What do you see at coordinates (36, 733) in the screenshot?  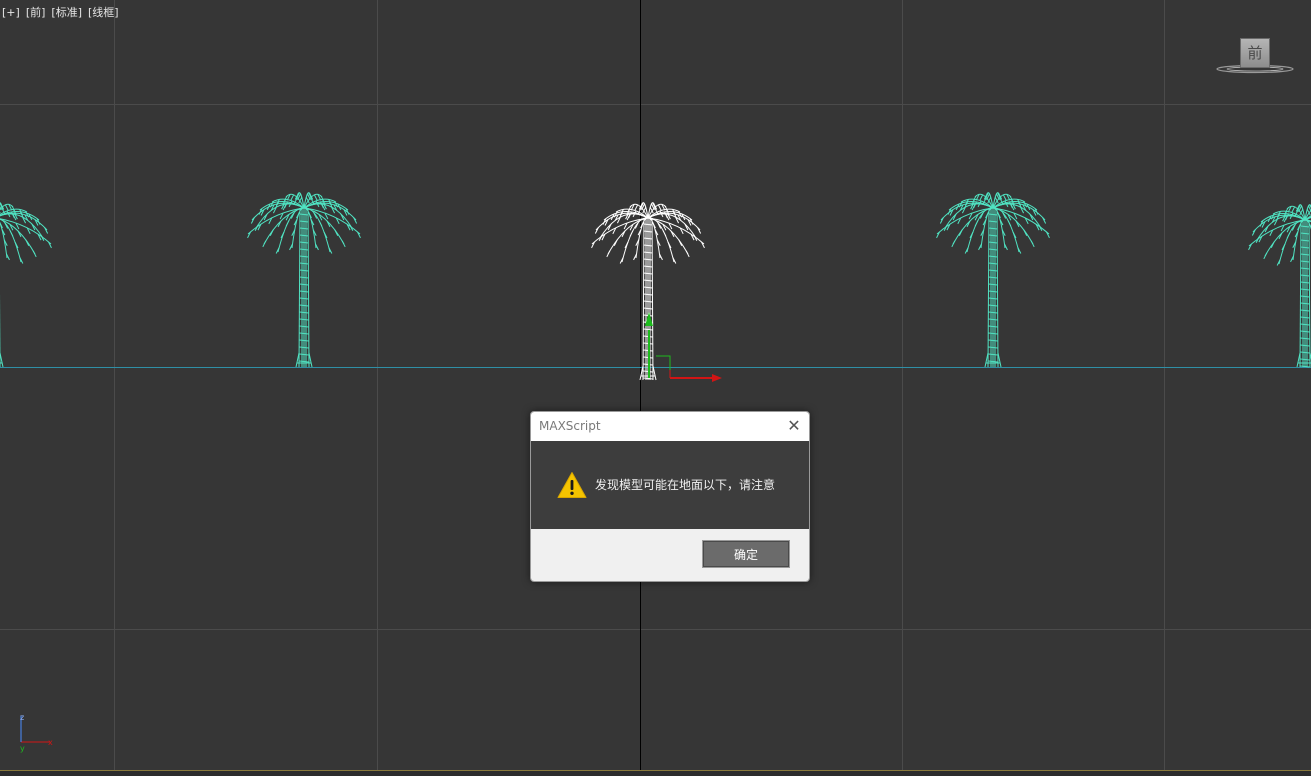 I see `axis-tripod-icon: z x y` at bounding box center [36, 733].